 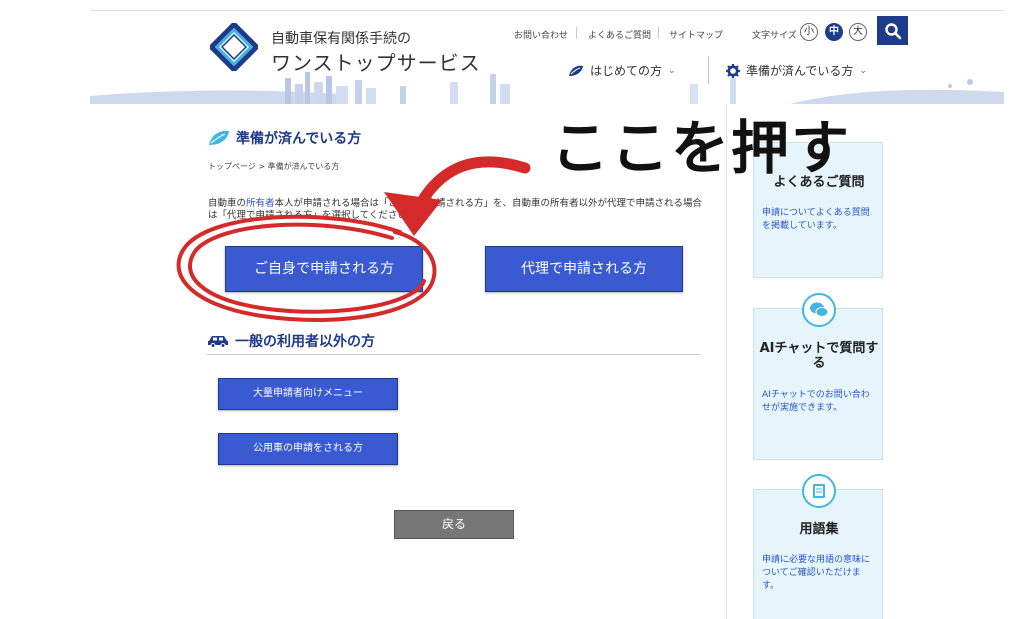 I want to click on gear-icon, so click(x=733, y=70).